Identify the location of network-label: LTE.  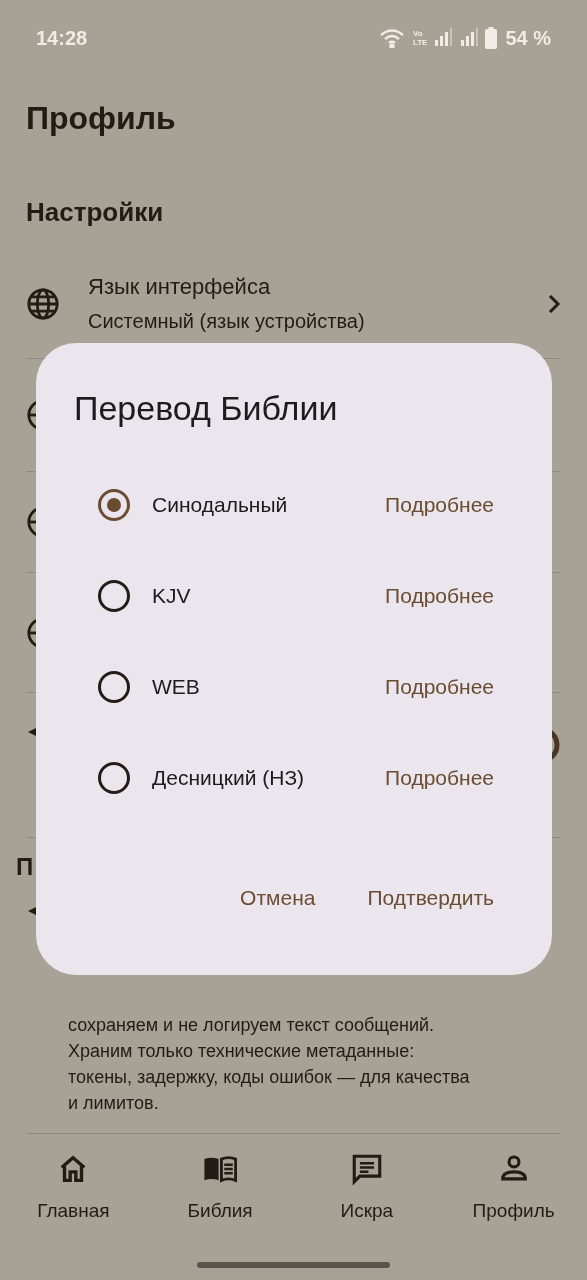
(420, 42).